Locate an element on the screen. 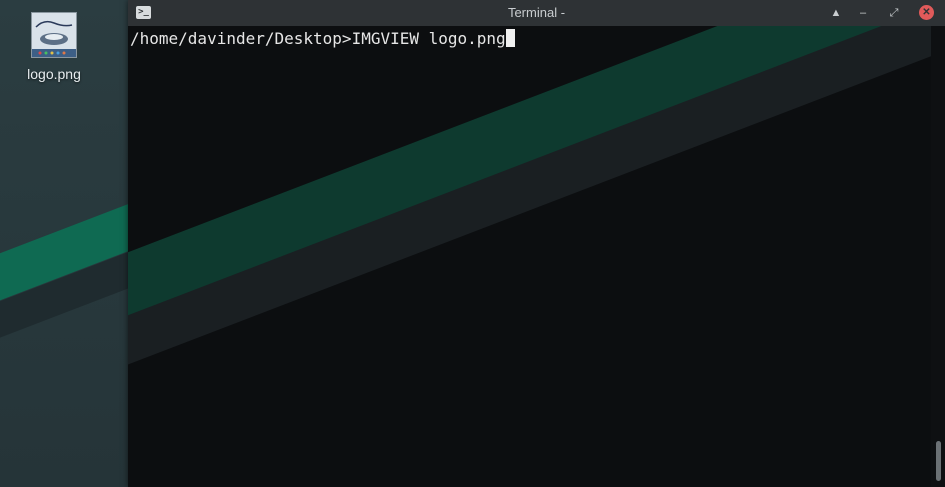 The height and width of the screenshot is (487, 945). close-window-button: ✕ is located at coordinates (926, 12).